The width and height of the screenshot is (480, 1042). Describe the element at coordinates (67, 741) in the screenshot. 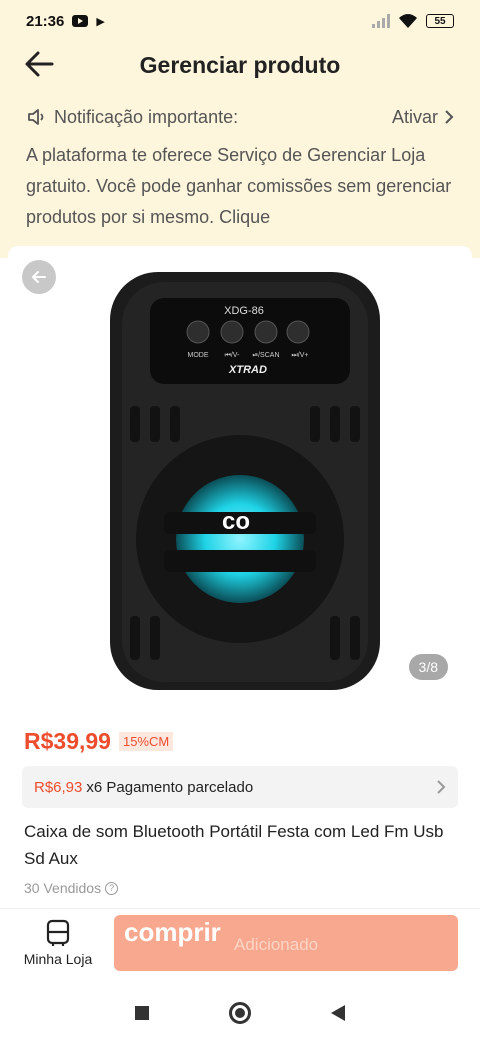

I see `product-price: R$39,99` at that location.